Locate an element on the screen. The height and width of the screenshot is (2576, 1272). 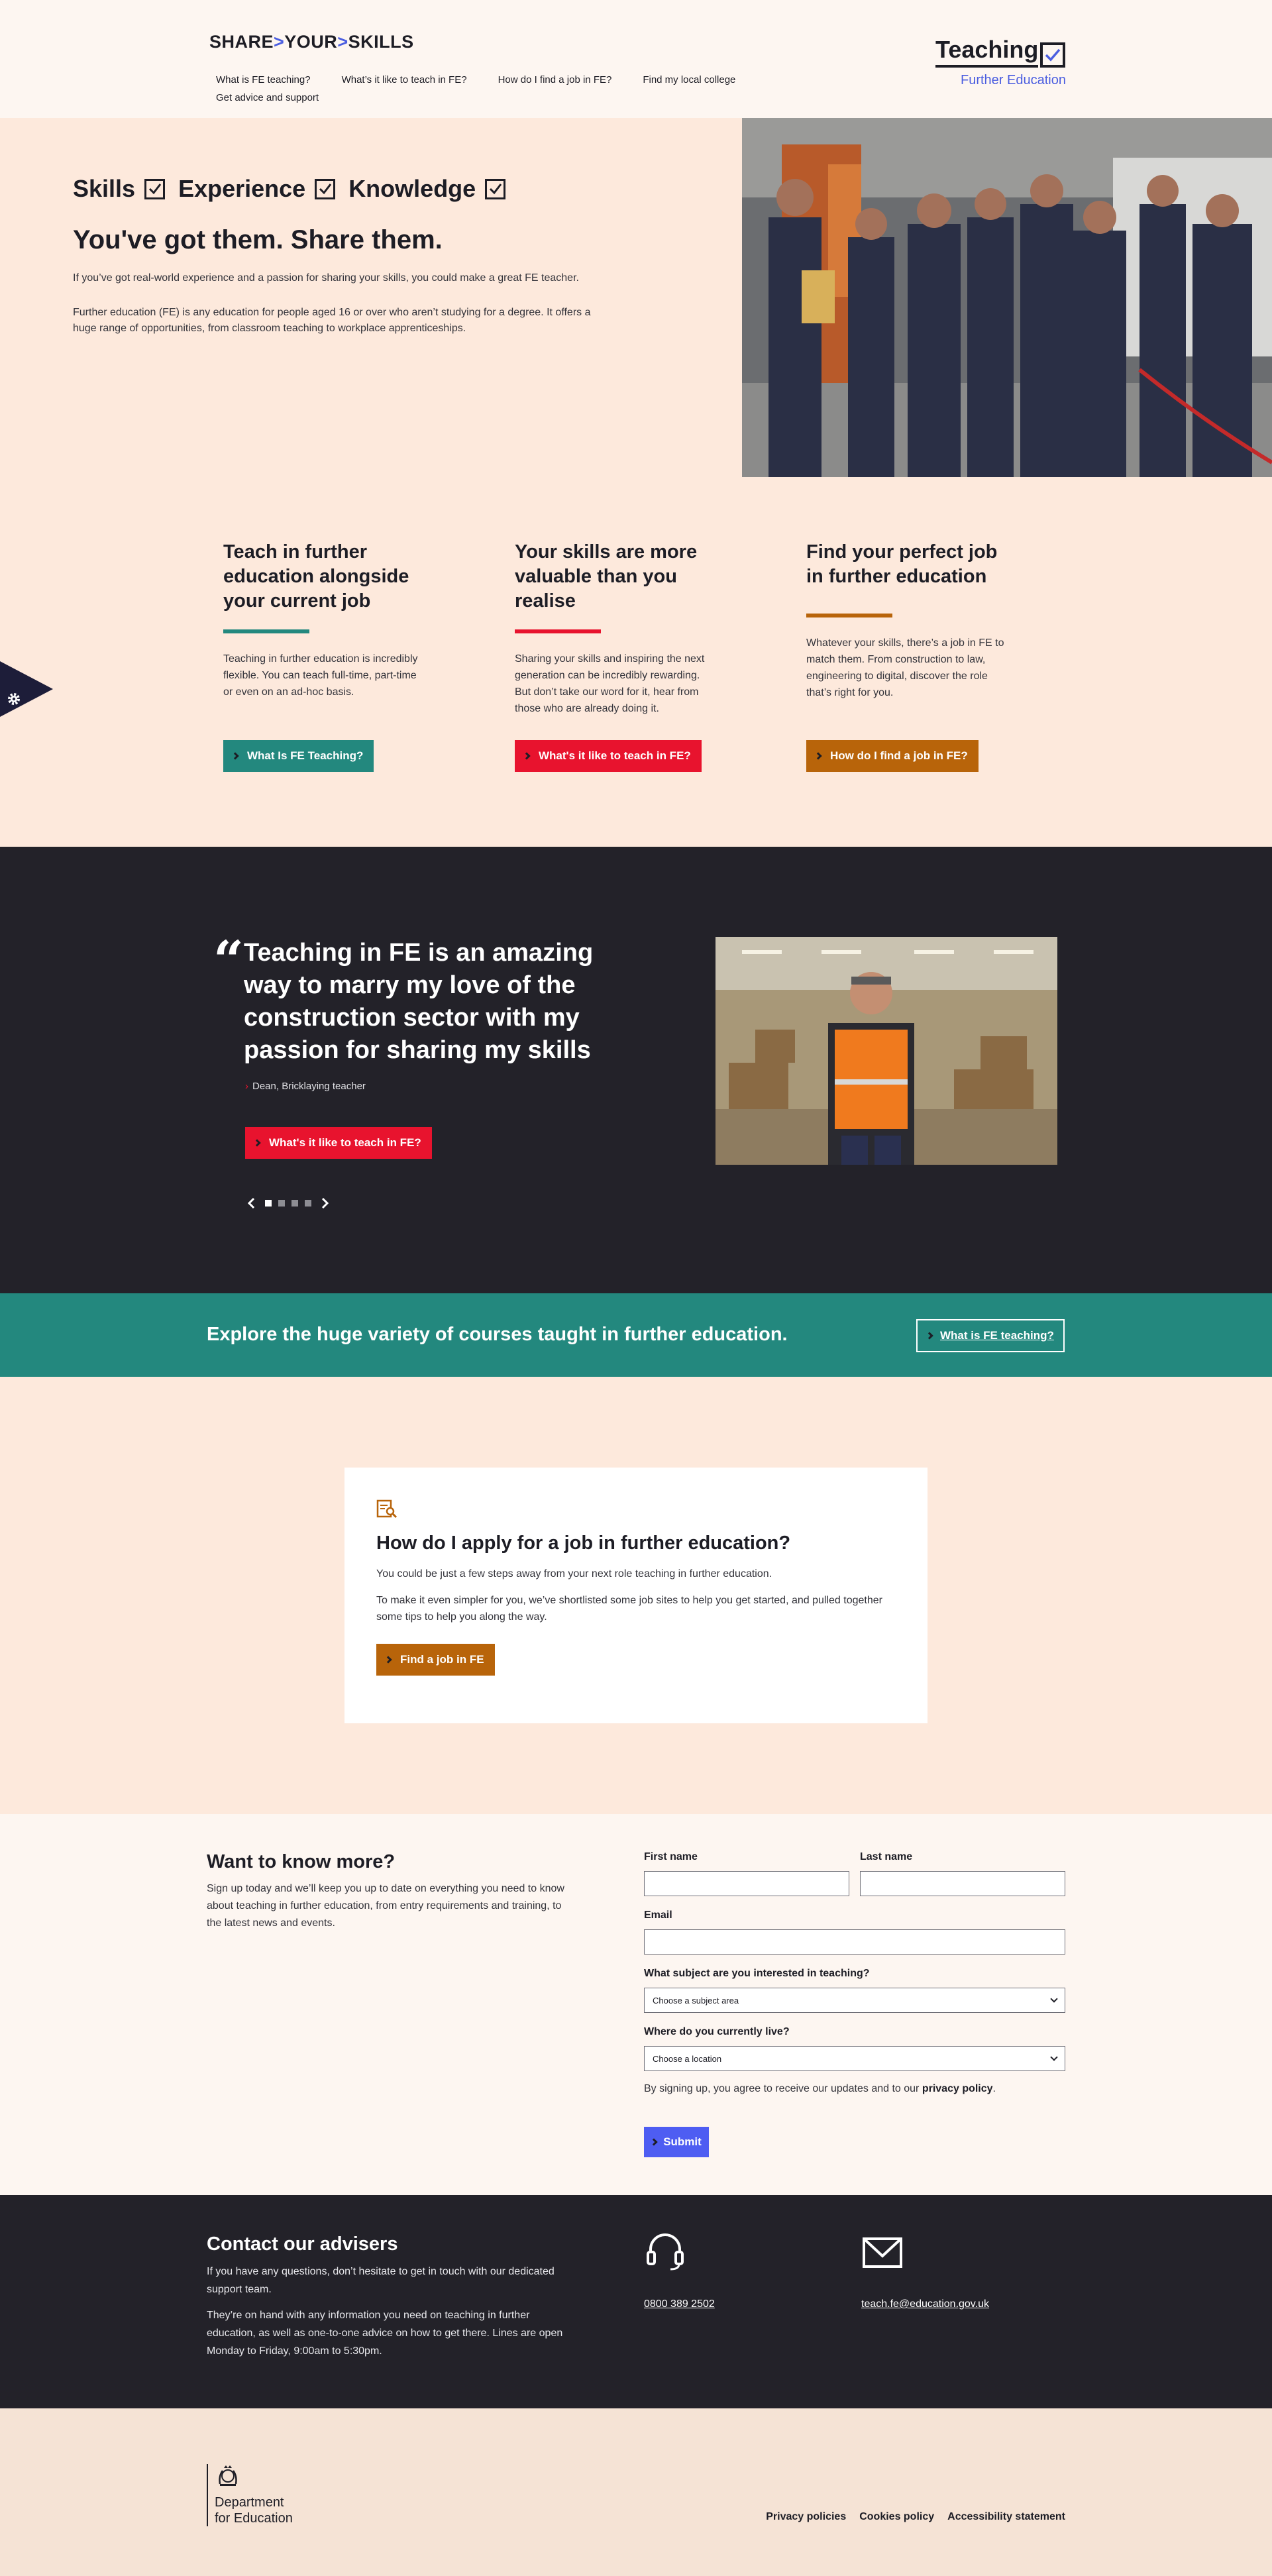
brand-title: Teaching is located at coordinates (987, 52).